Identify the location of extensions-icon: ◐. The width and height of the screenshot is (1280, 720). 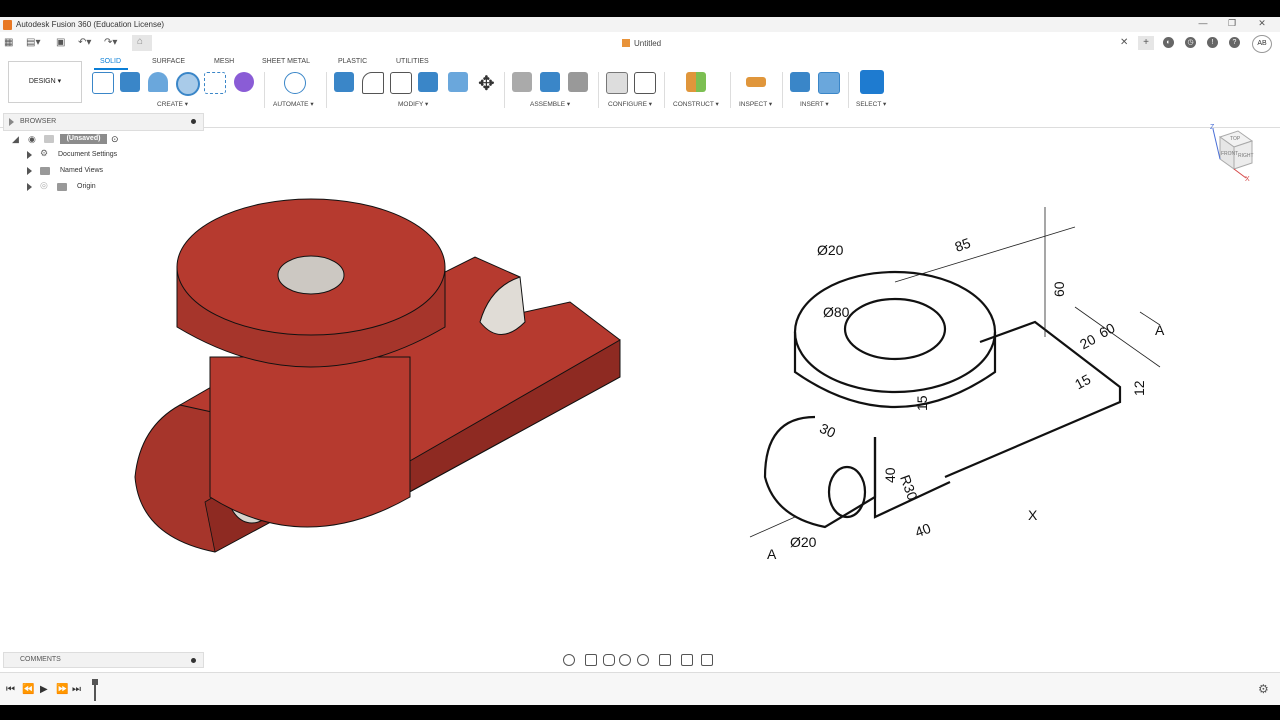
(1168, 42).